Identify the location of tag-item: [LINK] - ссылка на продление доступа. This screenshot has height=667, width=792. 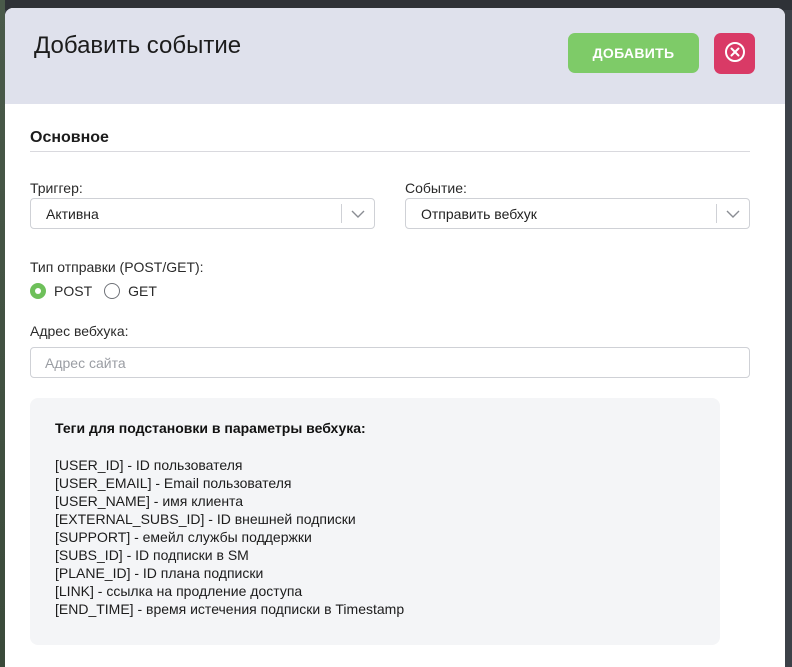
(179, 591).